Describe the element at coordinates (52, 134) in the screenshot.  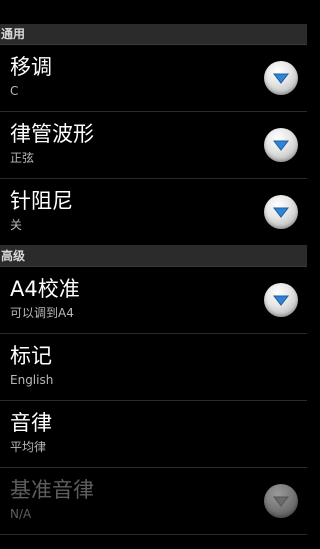
I see `pref-title: 律管波形` at that location.